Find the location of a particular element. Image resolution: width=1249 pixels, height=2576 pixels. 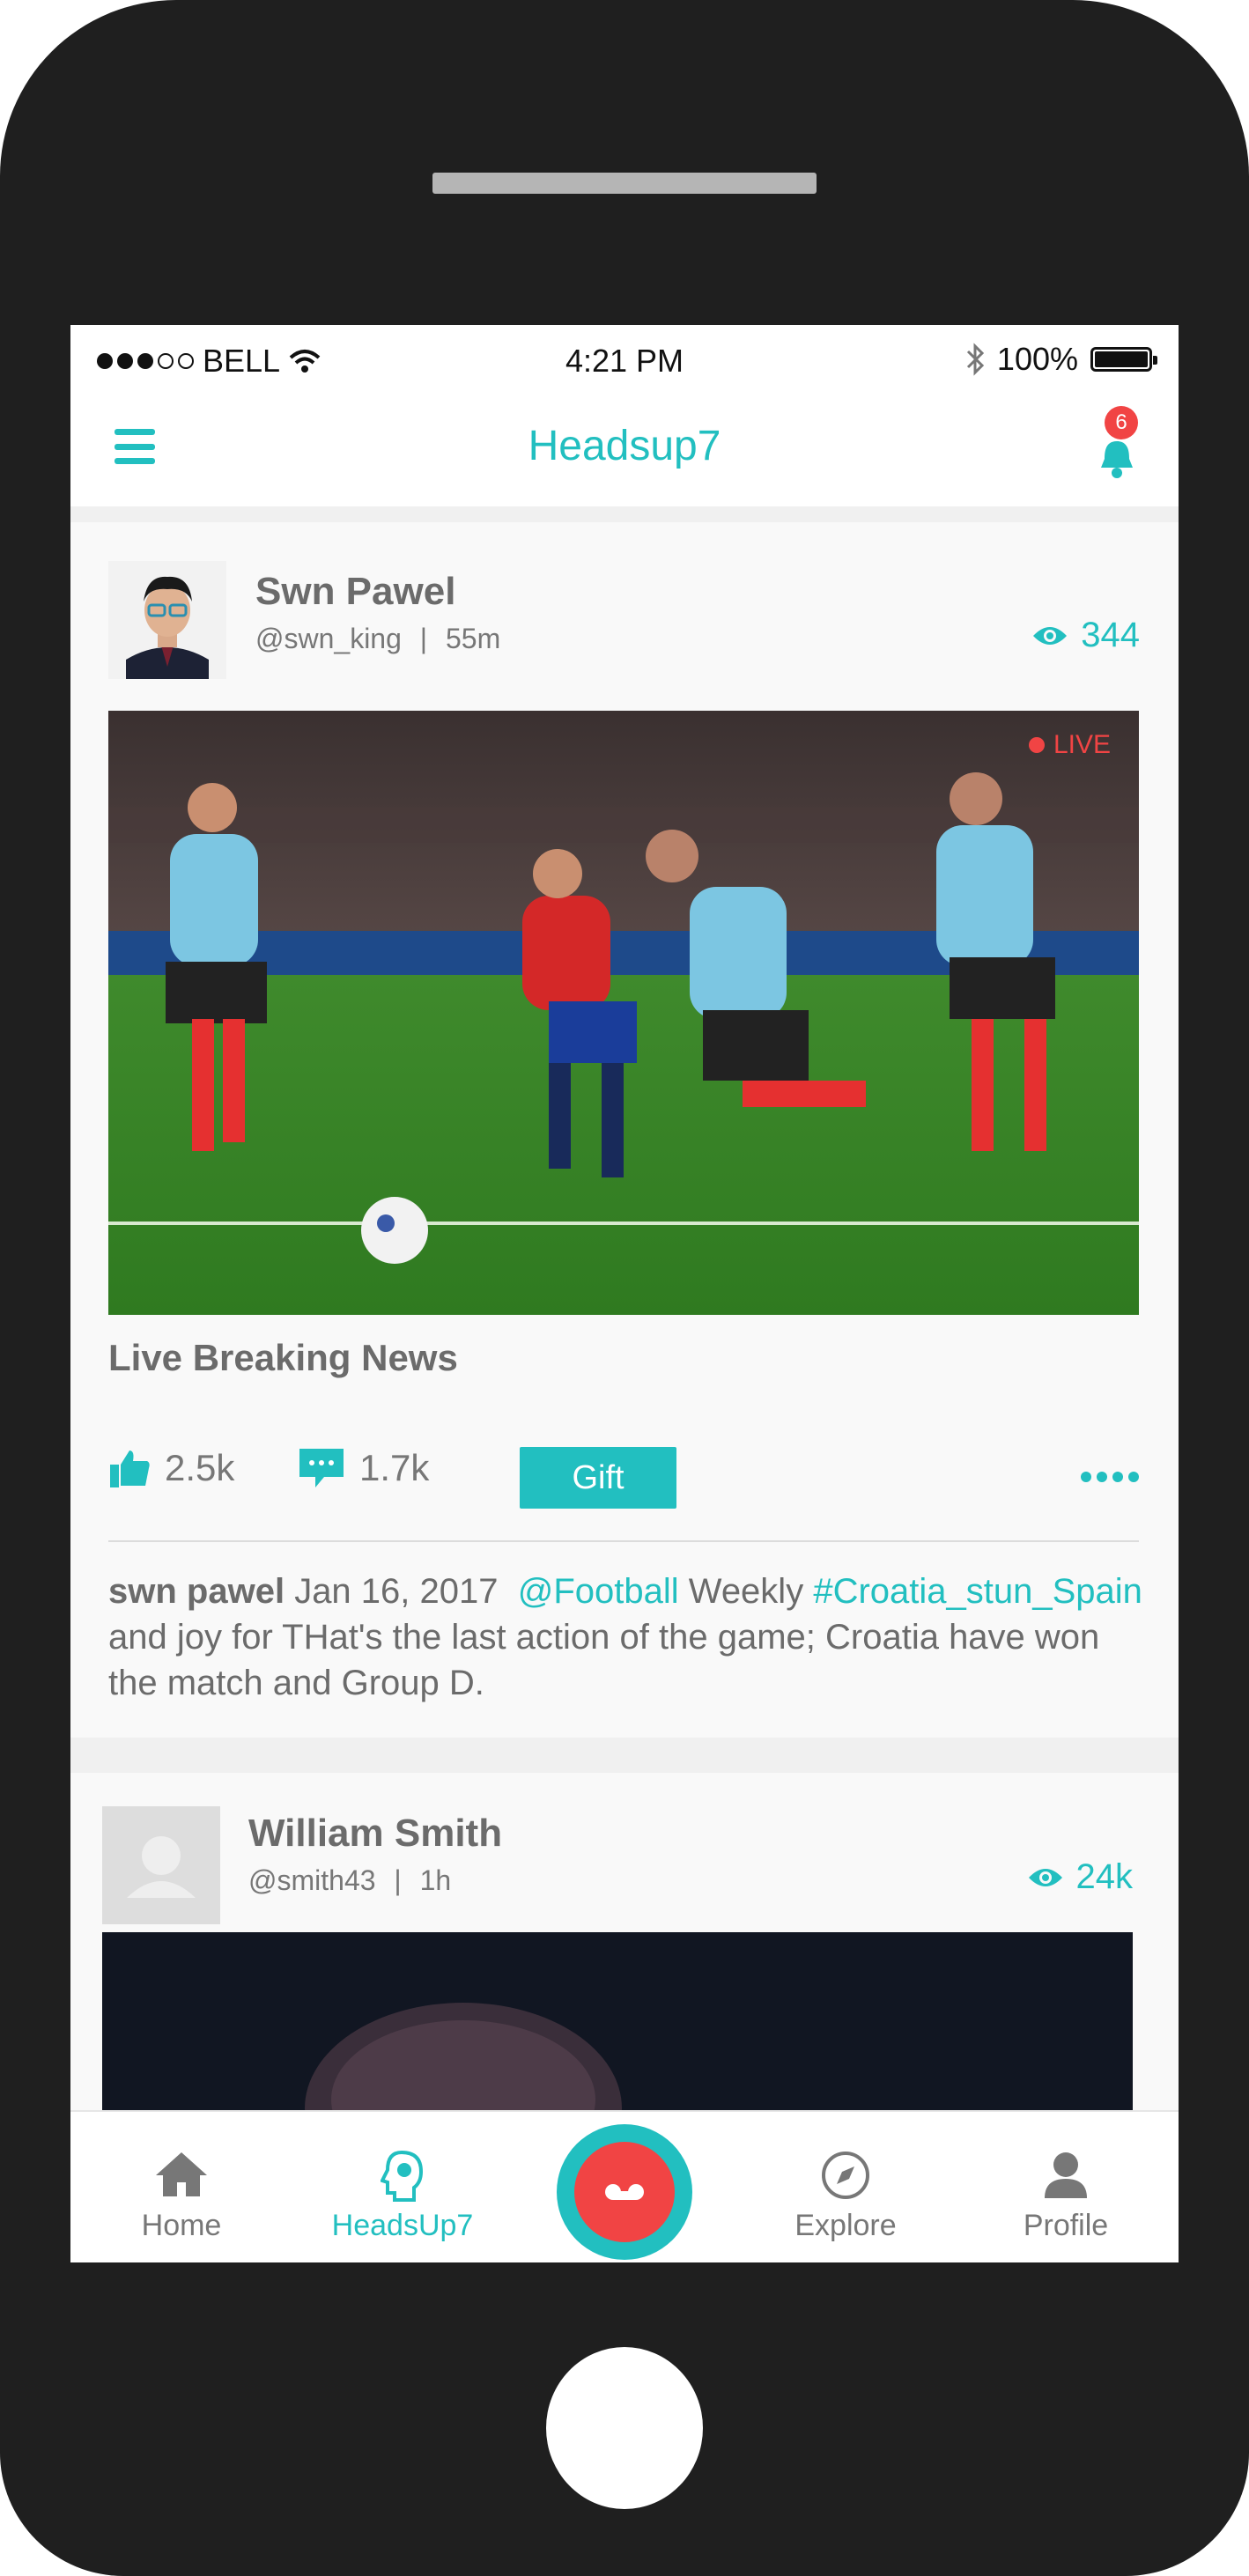

voicemail-icon is located at coordinates (625, 2192).